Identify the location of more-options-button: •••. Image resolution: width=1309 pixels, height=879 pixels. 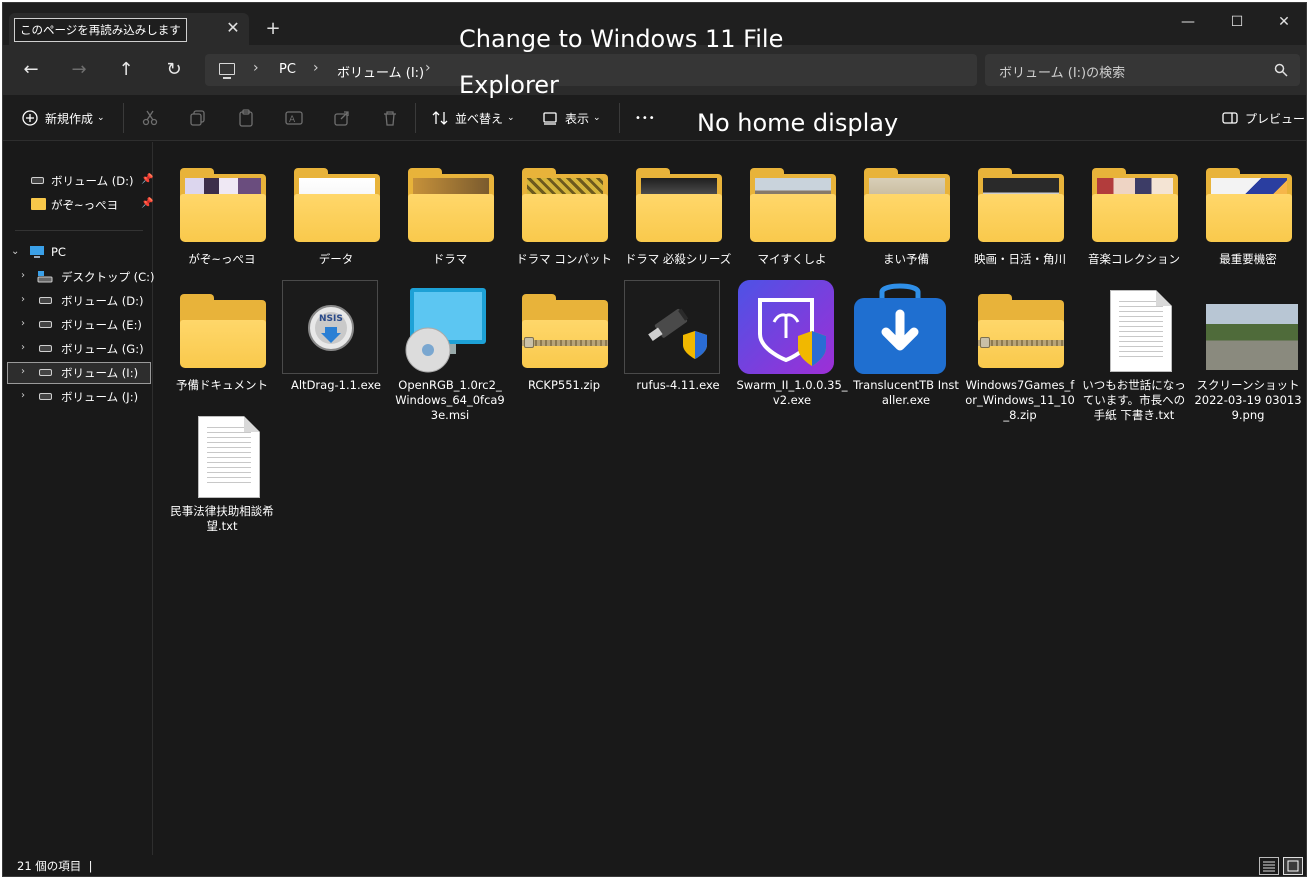
(645, 118).